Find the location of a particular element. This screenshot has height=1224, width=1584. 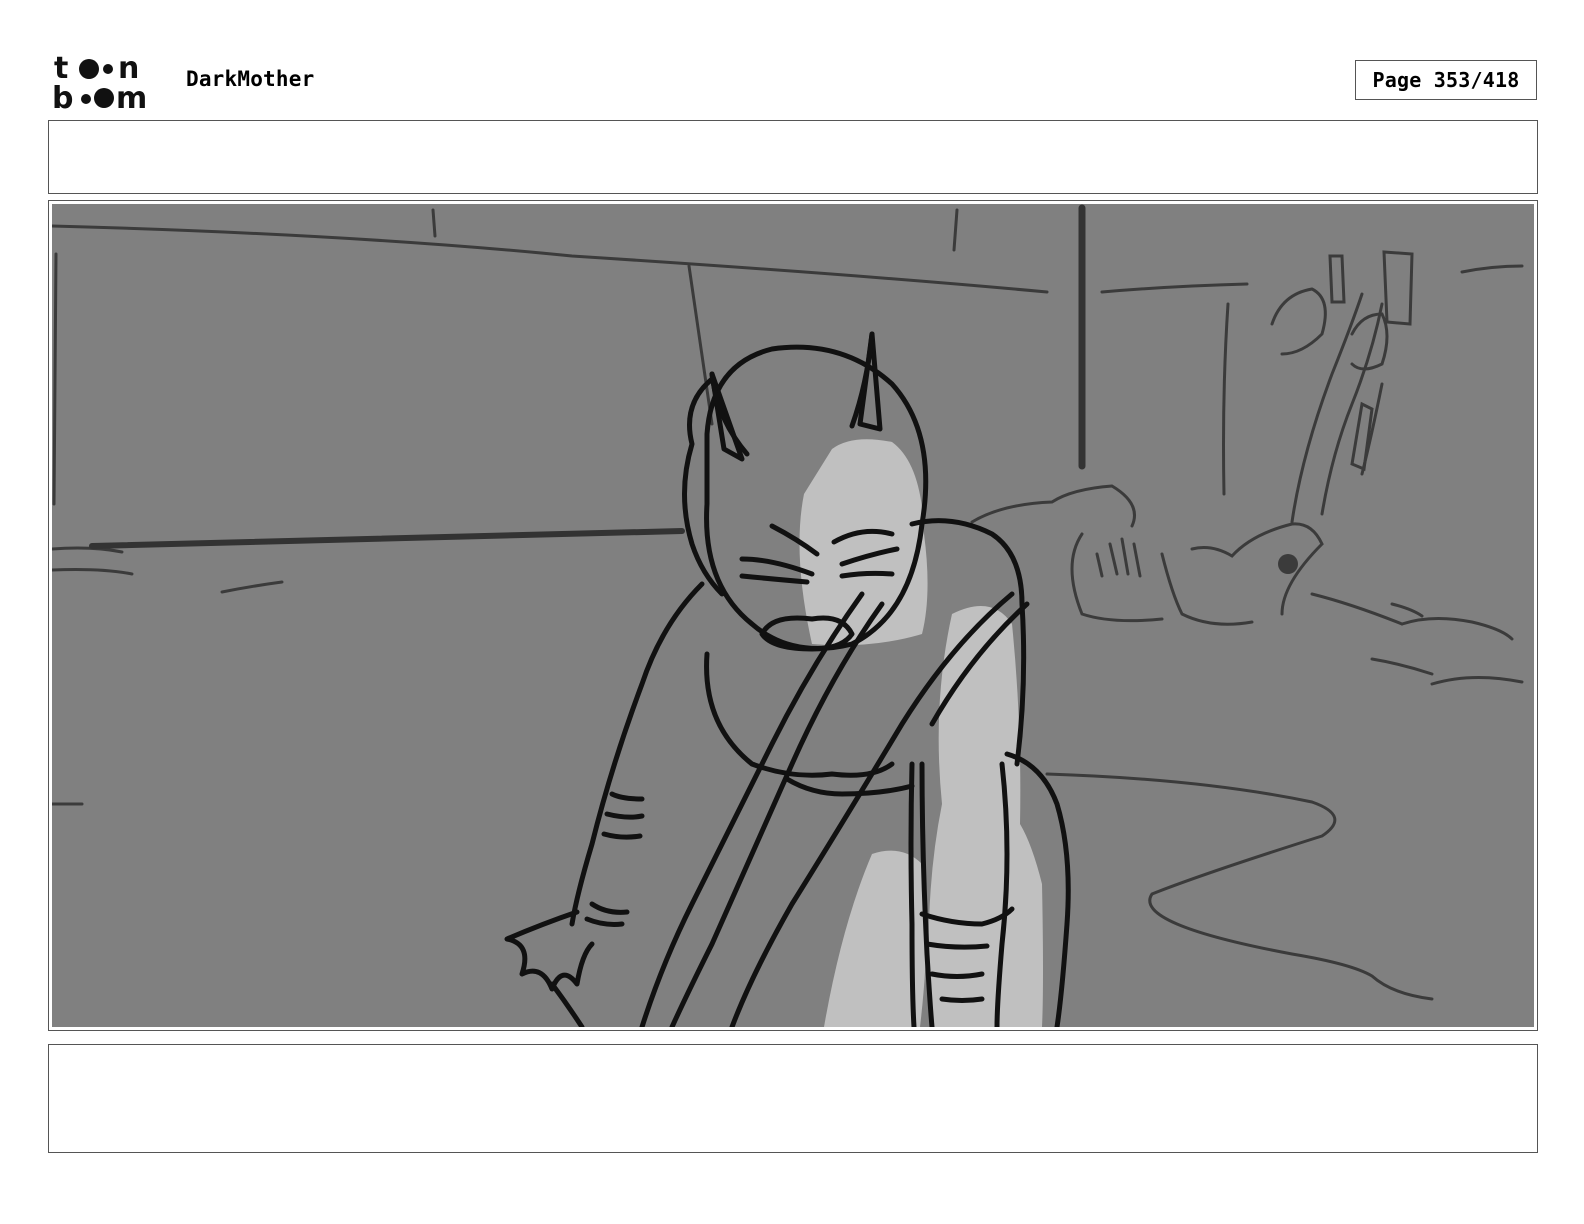

dialogue-notes-box is located at coordinates (793, 1098).